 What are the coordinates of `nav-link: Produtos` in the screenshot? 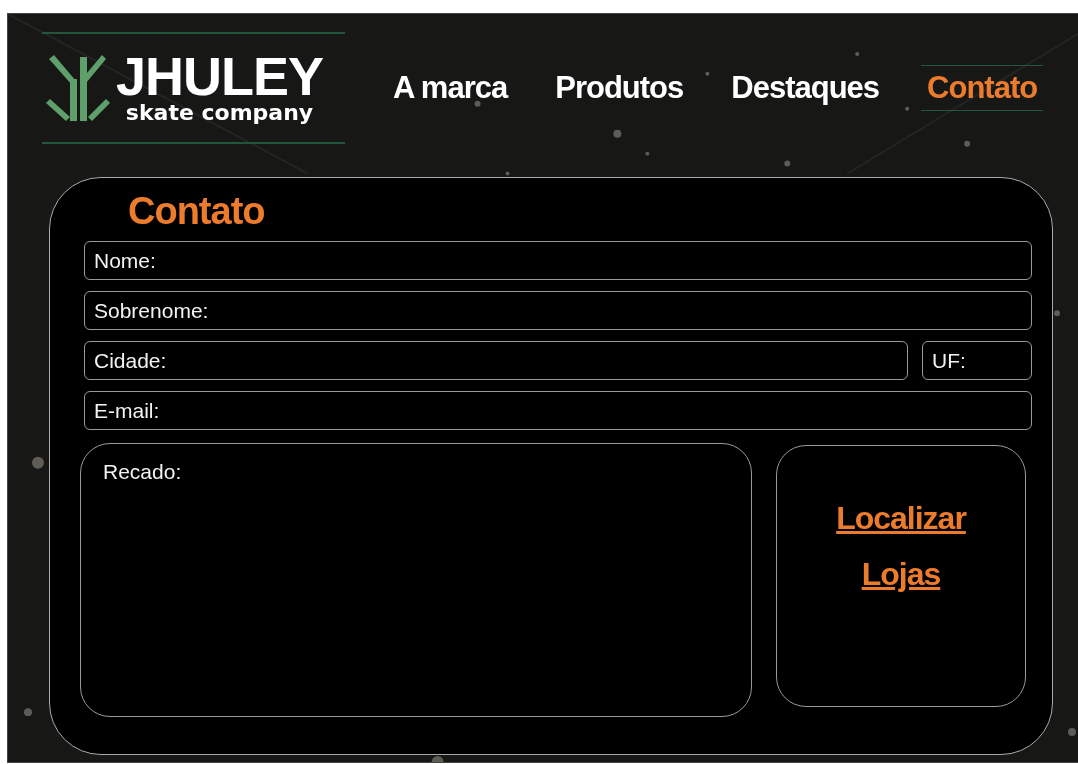 It's located at (619, 88).